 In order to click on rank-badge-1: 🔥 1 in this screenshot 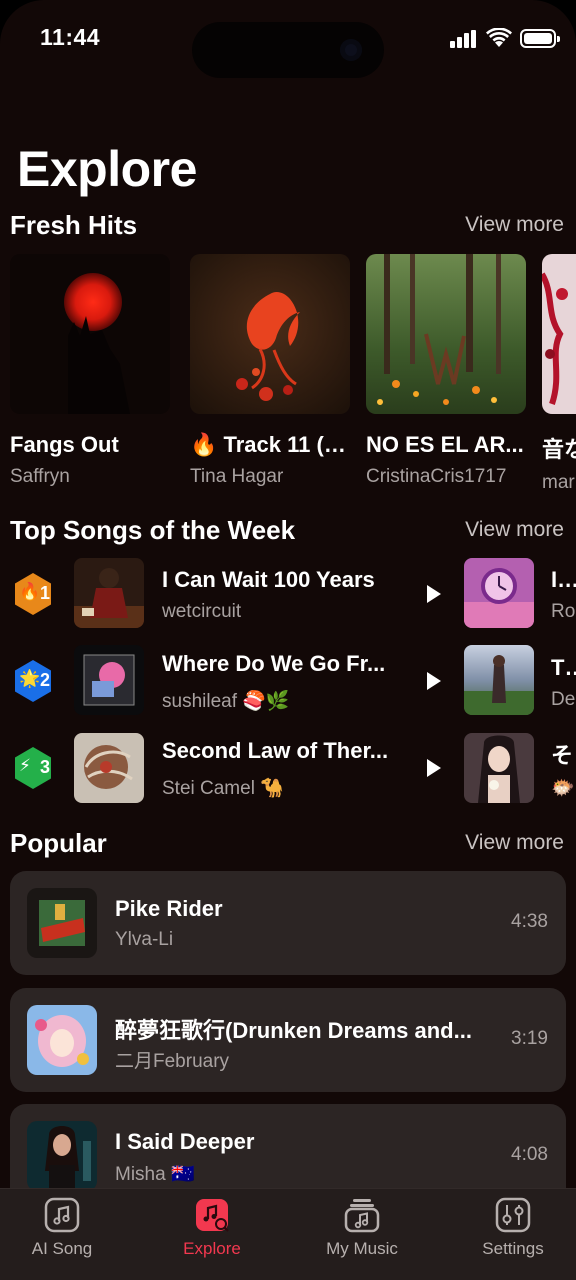, I will do `click(33, 594)`.